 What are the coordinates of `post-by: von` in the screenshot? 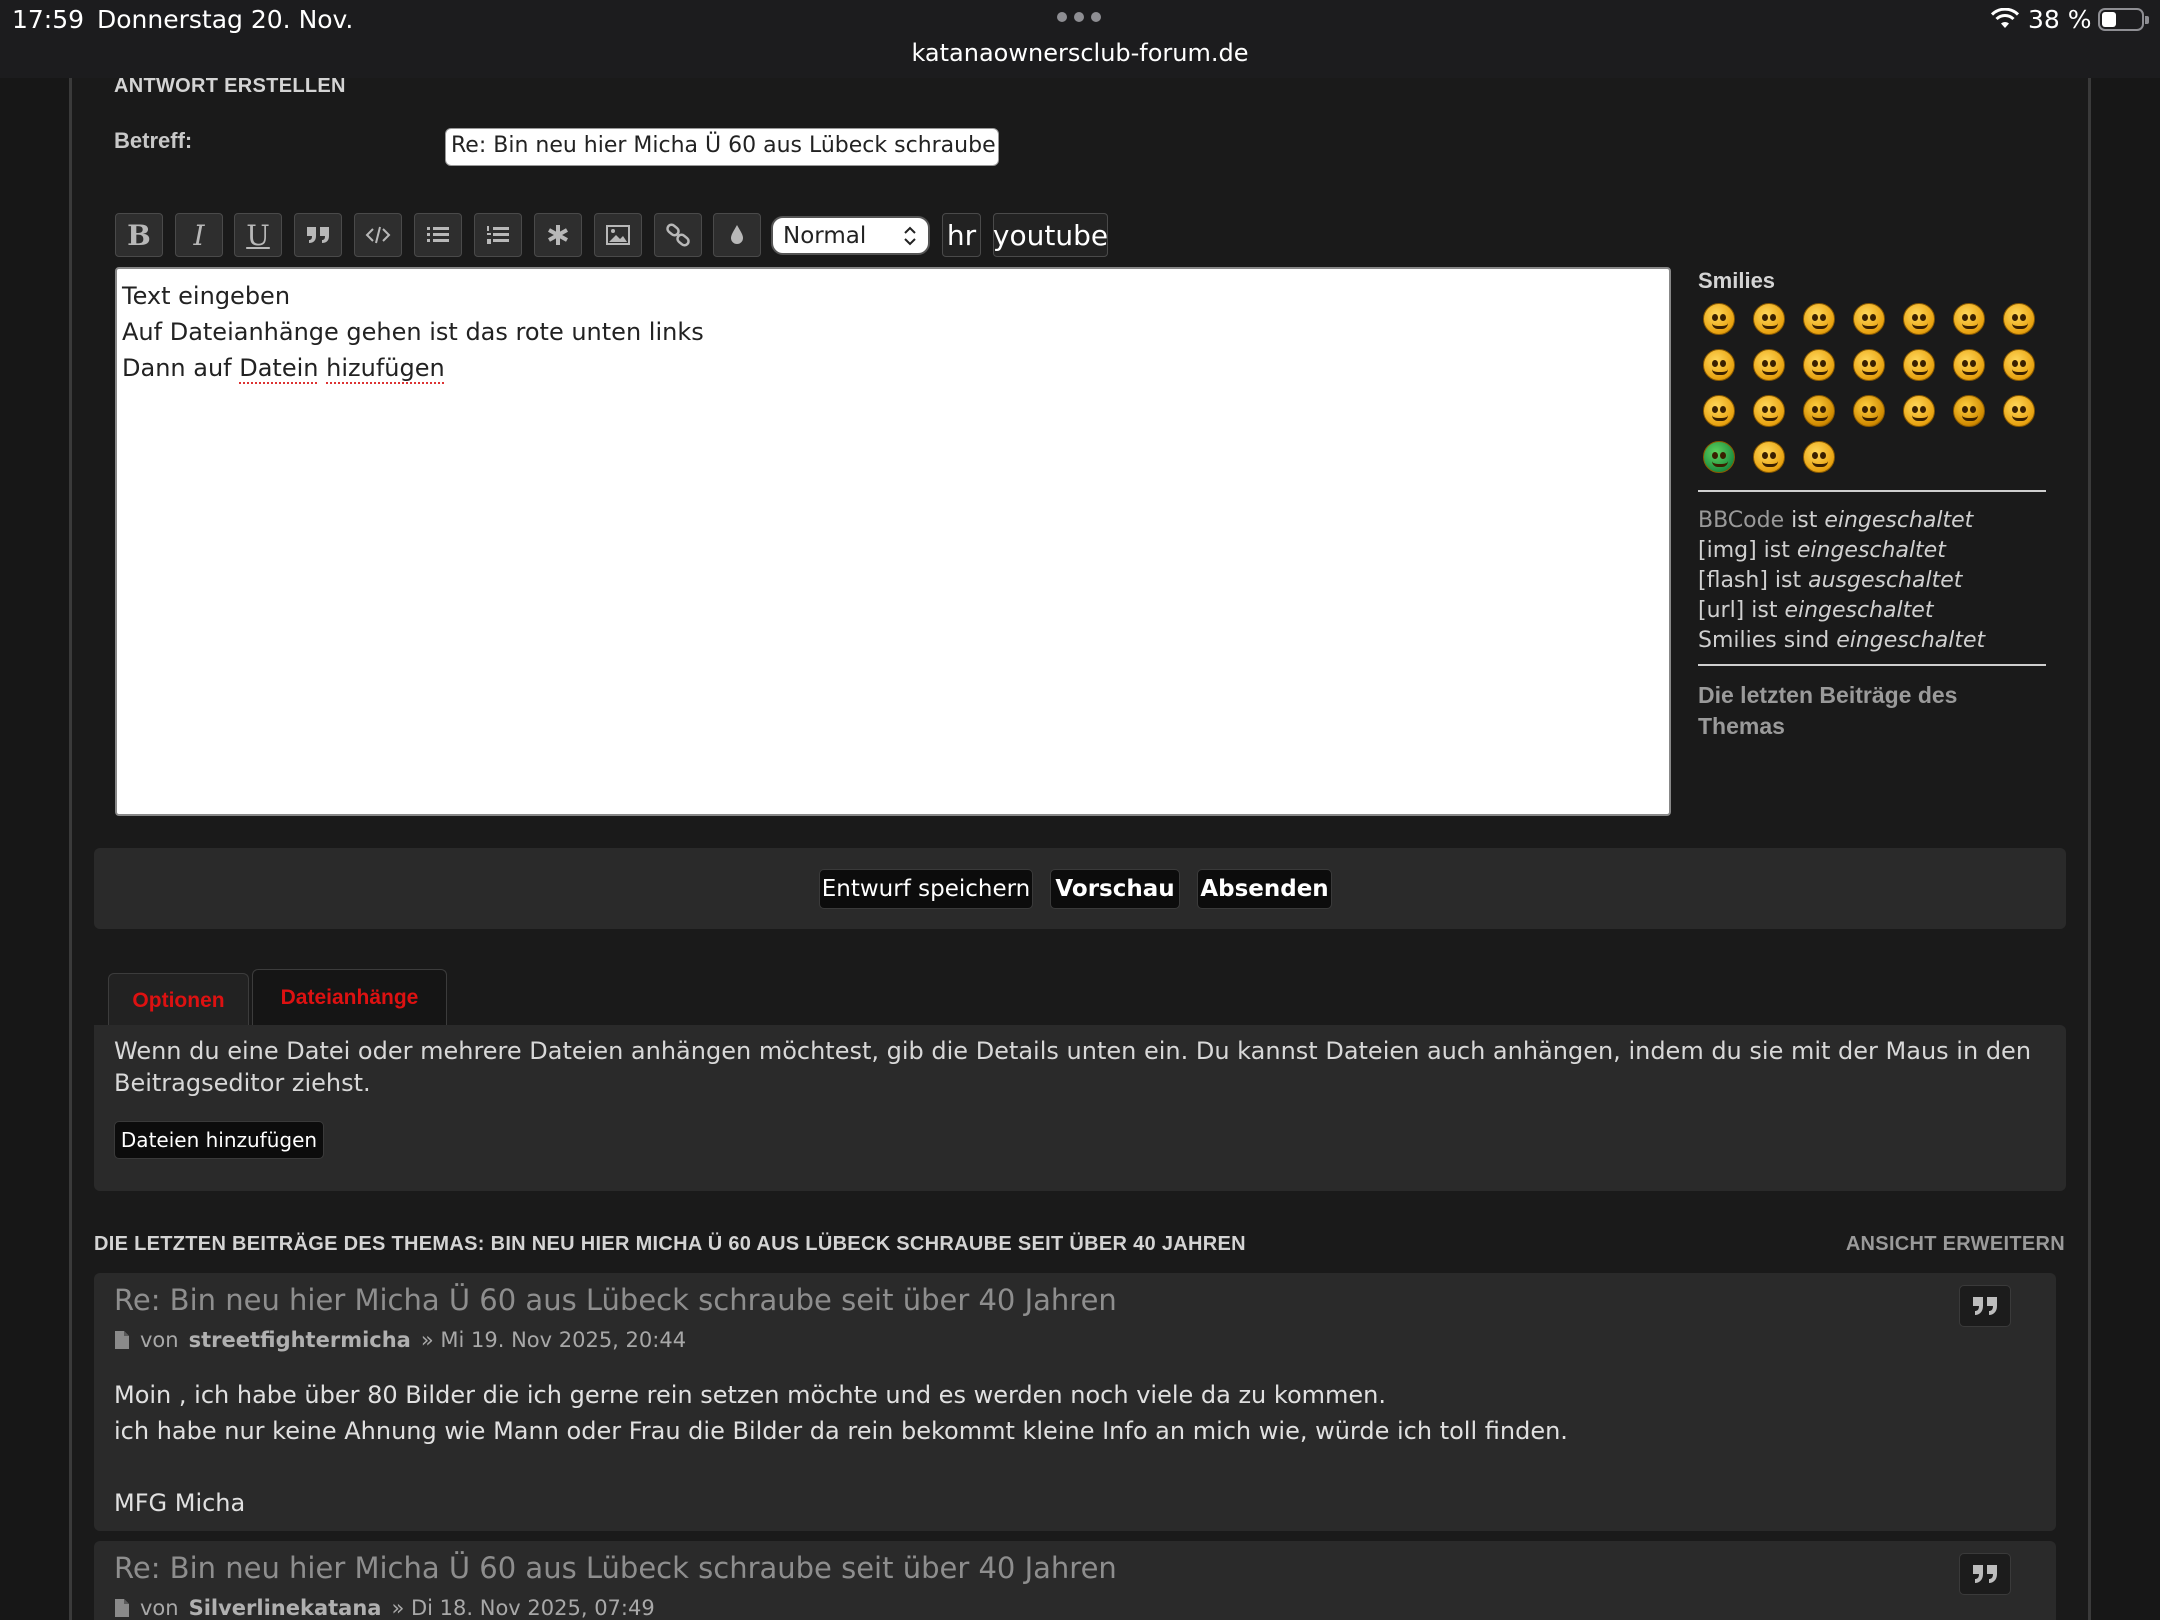 It's located at (159, 1340).